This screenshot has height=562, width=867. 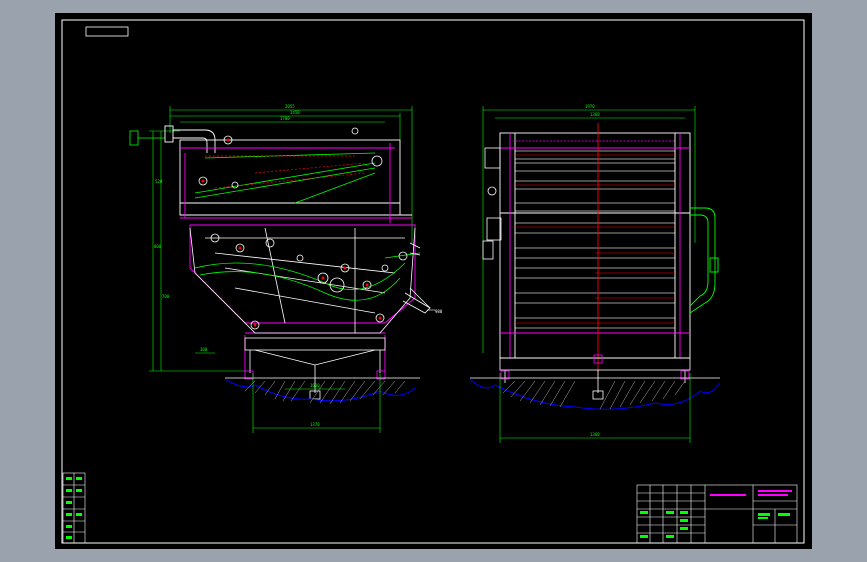 I want to click on top-dimensions, so click(x=291, y=174).